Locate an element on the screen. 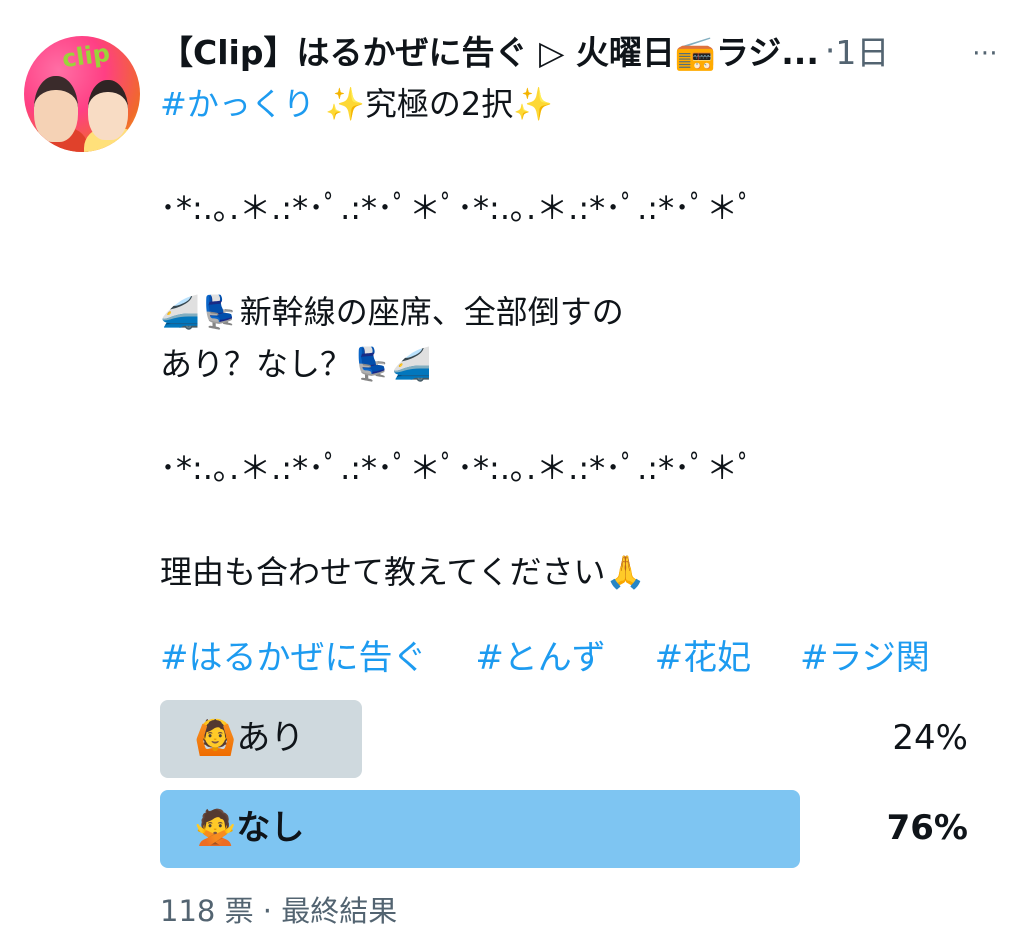  poll-option-percent: 76% is located at coordinates (927, 828).